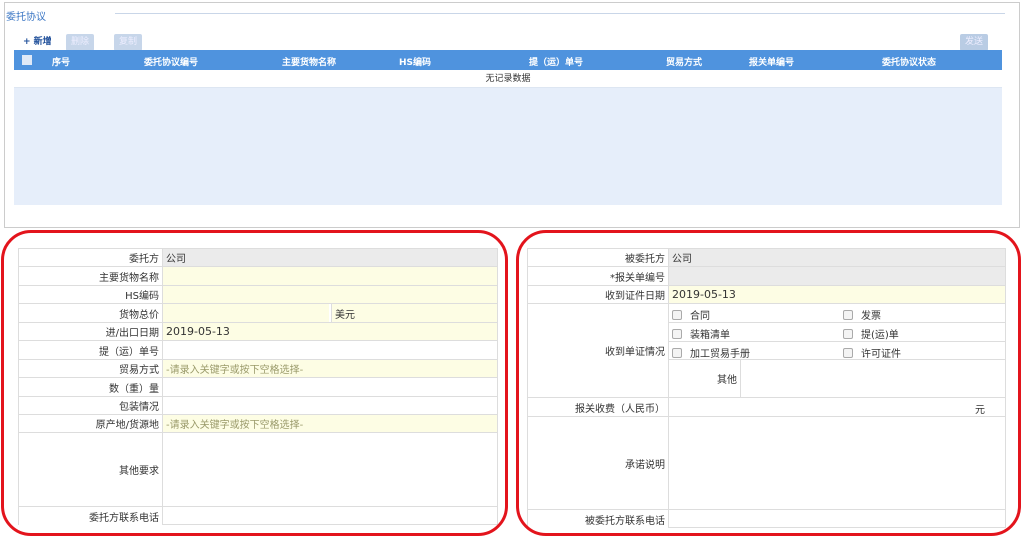 This screenshot has height=538, width=1024. Describe the element at coordinates (974, 42) in the screenshot. I see `send-button: 发送` at that location.